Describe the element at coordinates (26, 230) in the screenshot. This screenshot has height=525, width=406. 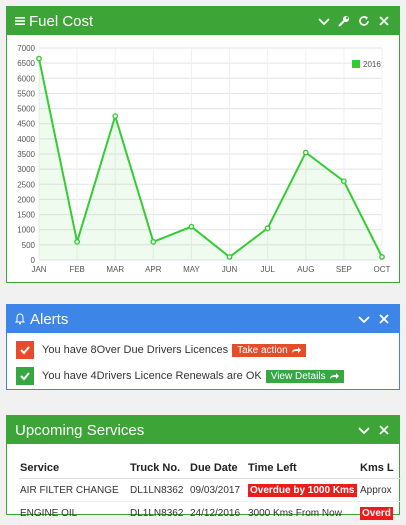
I see `y-tick-label: 1000` at that location.